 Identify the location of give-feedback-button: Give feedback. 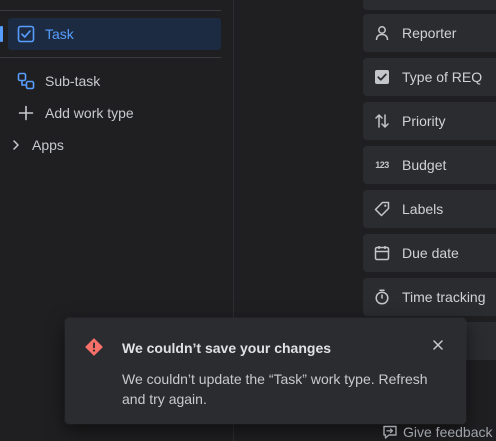
(439, 432).